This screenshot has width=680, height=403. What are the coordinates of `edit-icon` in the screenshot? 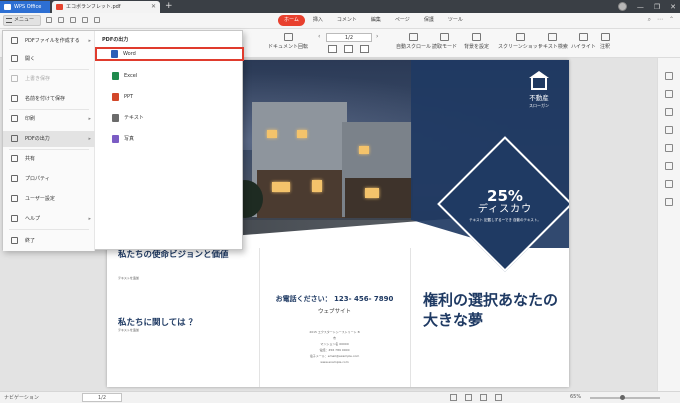 It's located at (669, 94).